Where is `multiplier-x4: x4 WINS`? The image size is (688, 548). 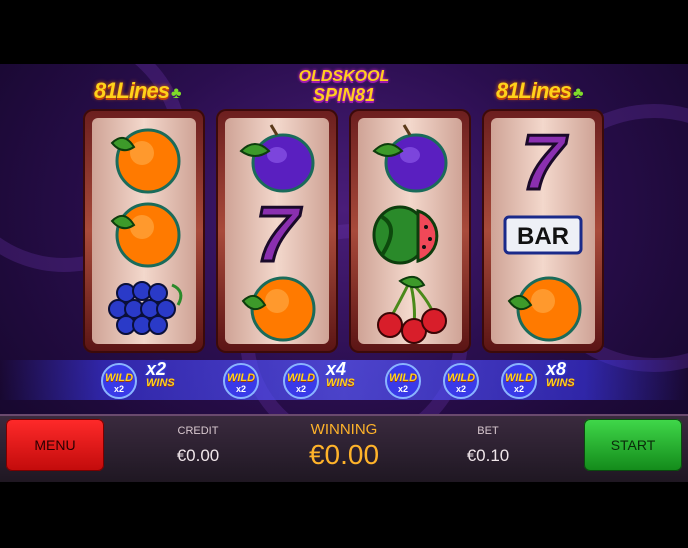 multiplier-x4: x4 WINS is located at coordinates (340, 374).